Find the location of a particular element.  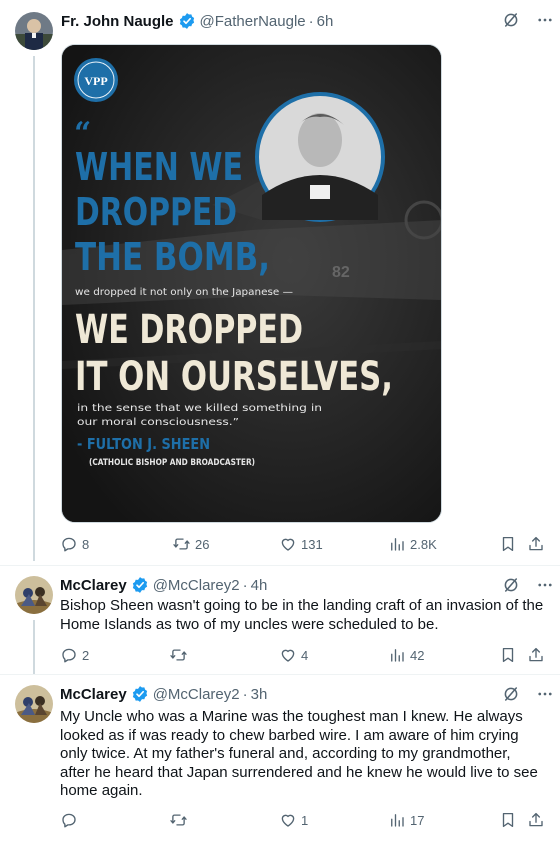

vpp-logo: VPP is located at coordinates (96, 80).